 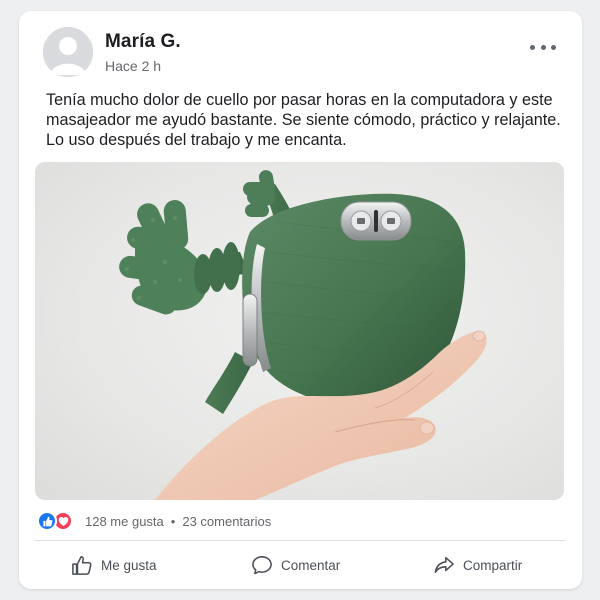 What do you see at coordinates (226, 521) in the screenshot?
I see `comments-count: 23 comentarios` at bounding box center [226, 521].